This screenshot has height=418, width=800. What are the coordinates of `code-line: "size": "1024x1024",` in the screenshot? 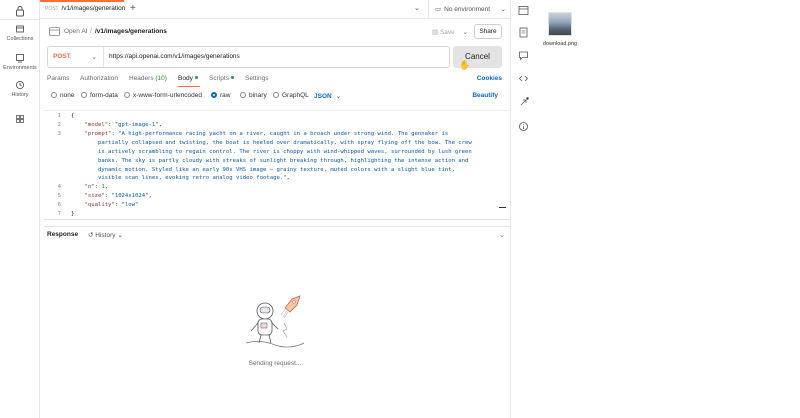 It's located at (118, 196).